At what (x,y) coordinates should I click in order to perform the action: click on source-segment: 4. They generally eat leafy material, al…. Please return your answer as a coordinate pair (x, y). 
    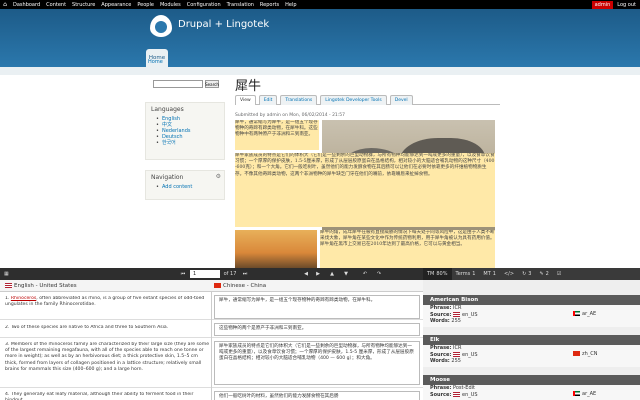
    Looking at the image, I should click on (99, 396).